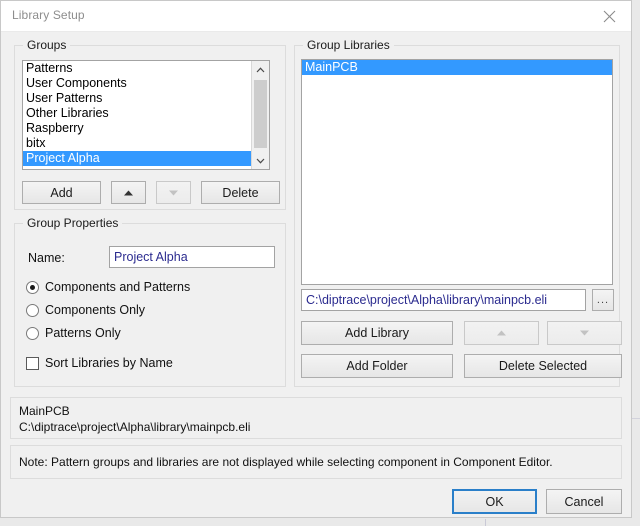 This screenshot has width=640, height=526. I want to click on list-item: Other Libraries, so click(137, 113).